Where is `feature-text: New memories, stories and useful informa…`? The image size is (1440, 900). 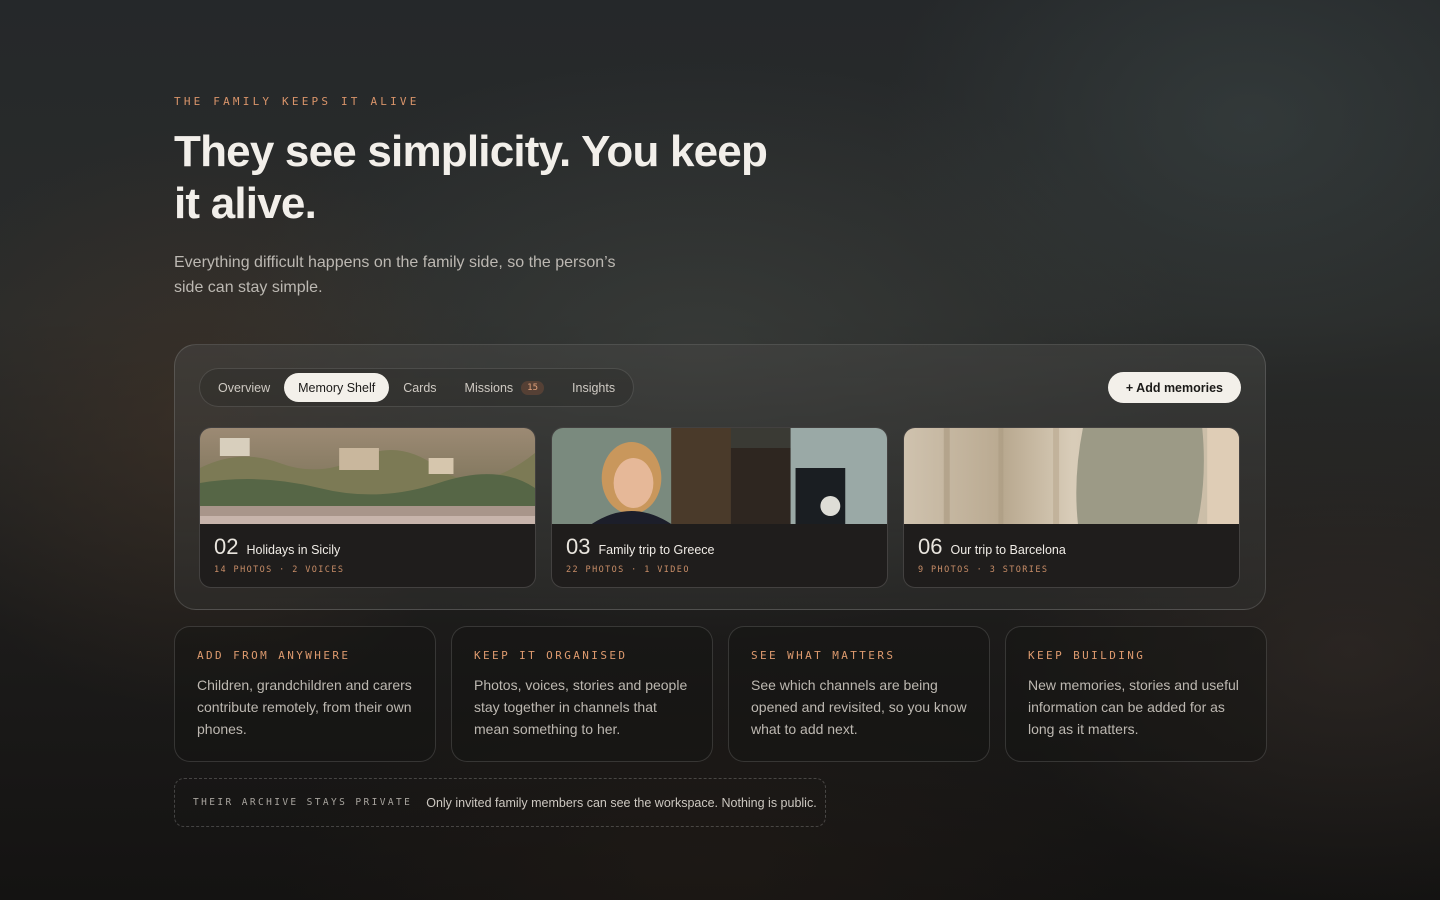
feature-text: New memories, stories and useful informa… is located at coordinates (1133, 707).